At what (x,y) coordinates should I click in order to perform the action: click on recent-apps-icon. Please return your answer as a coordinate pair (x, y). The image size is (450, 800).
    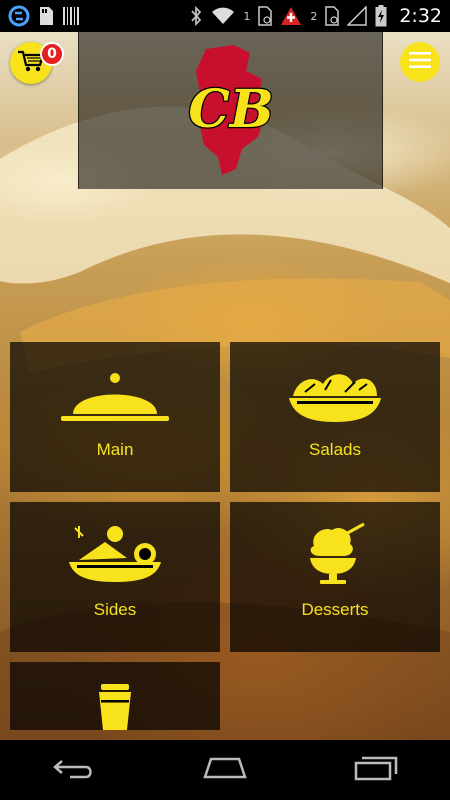
    Looking at the image, I should click on (376, 770).